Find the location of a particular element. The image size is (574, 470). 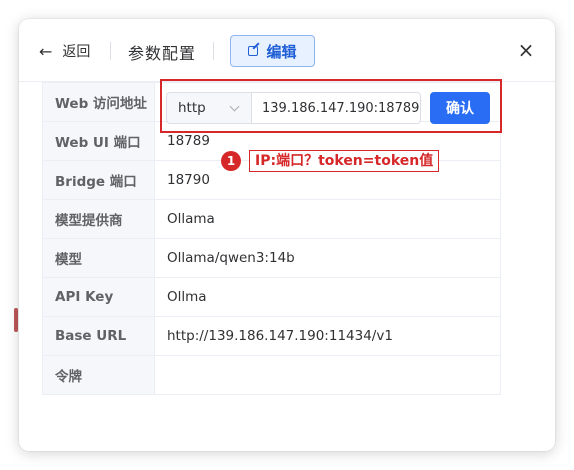

back-button: ← 返回 is located at coordinates (64, 51).